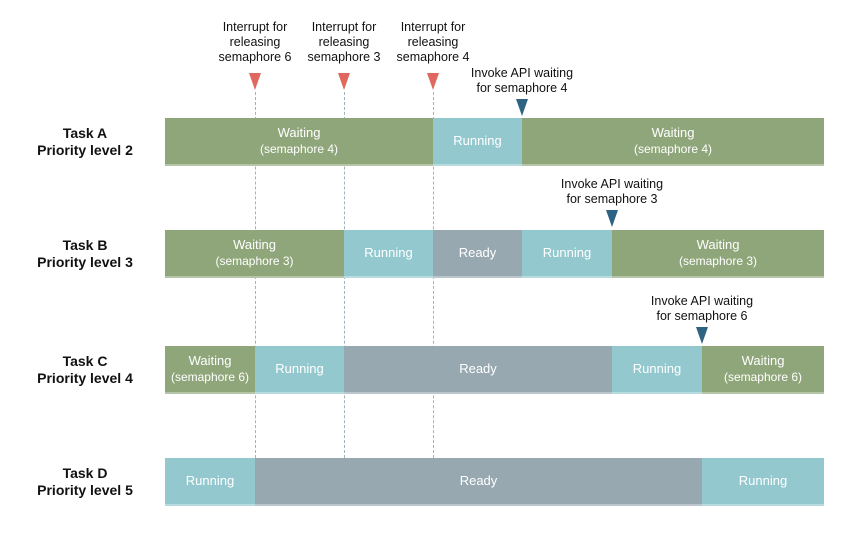 Image resolution: width=864 pixels, height=540 pixels. Describe the element at coordinates (85, 245) in the screenshot. I see `task-name: Task B` at that location.